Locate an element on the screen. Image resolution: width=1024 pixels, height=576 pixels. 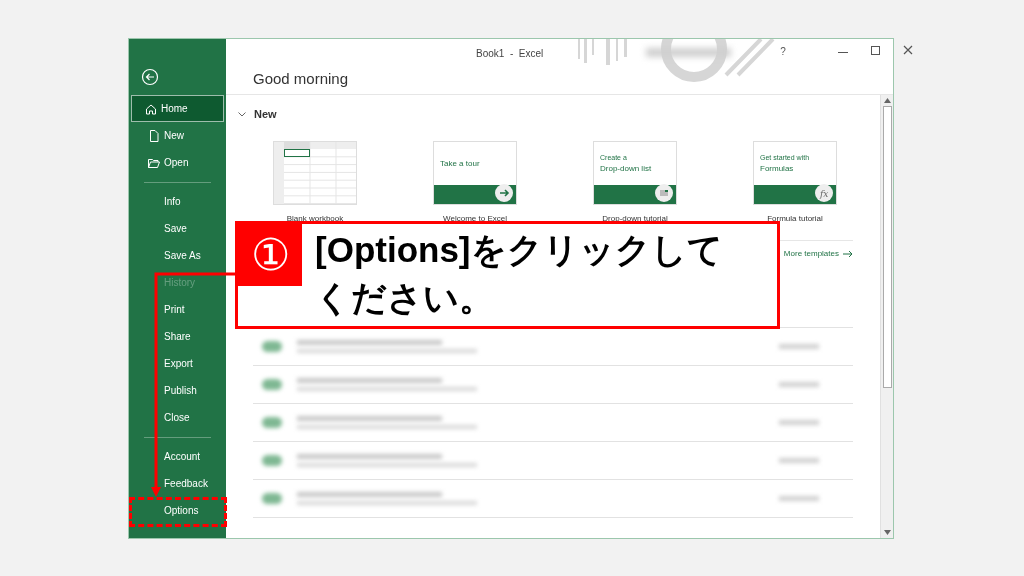
home-icon is located at coordinates (151, 108).